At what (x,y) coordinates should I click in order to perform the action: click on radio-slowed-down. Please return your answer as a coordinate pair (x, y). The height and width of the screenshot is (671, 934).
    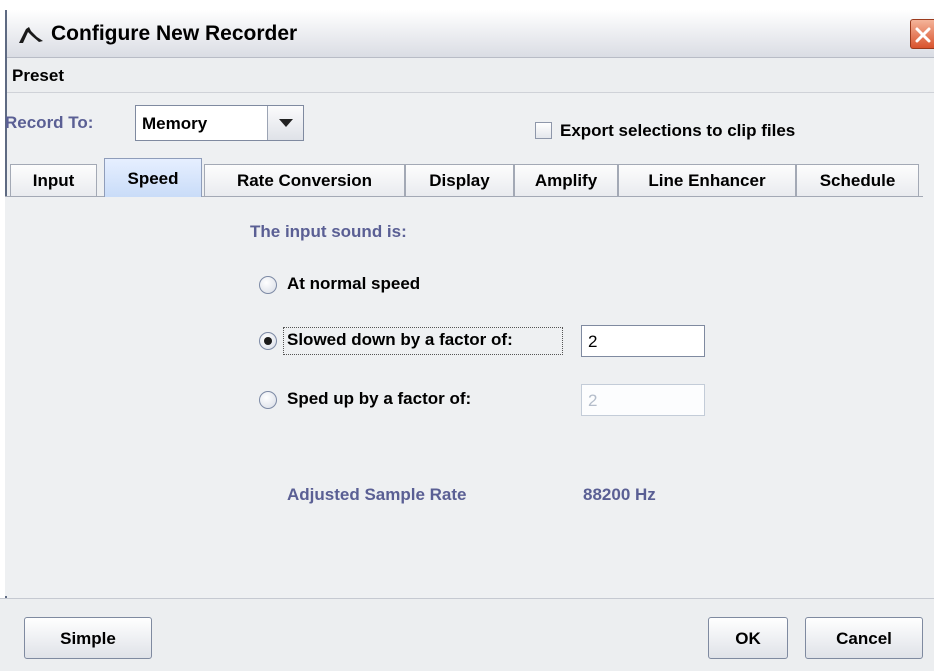
    Looking at the image, I should click on (268, 341).